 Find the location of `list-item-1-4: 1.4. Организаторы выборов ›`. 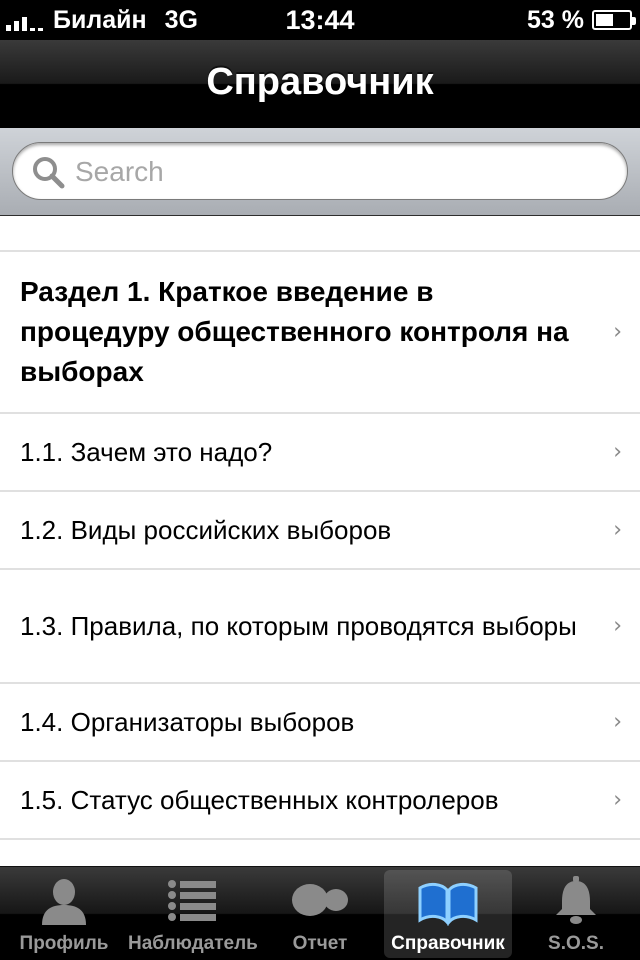

list-item-1-4: 1.4. Организаторы выборов › is located at coordinates (320, 723).